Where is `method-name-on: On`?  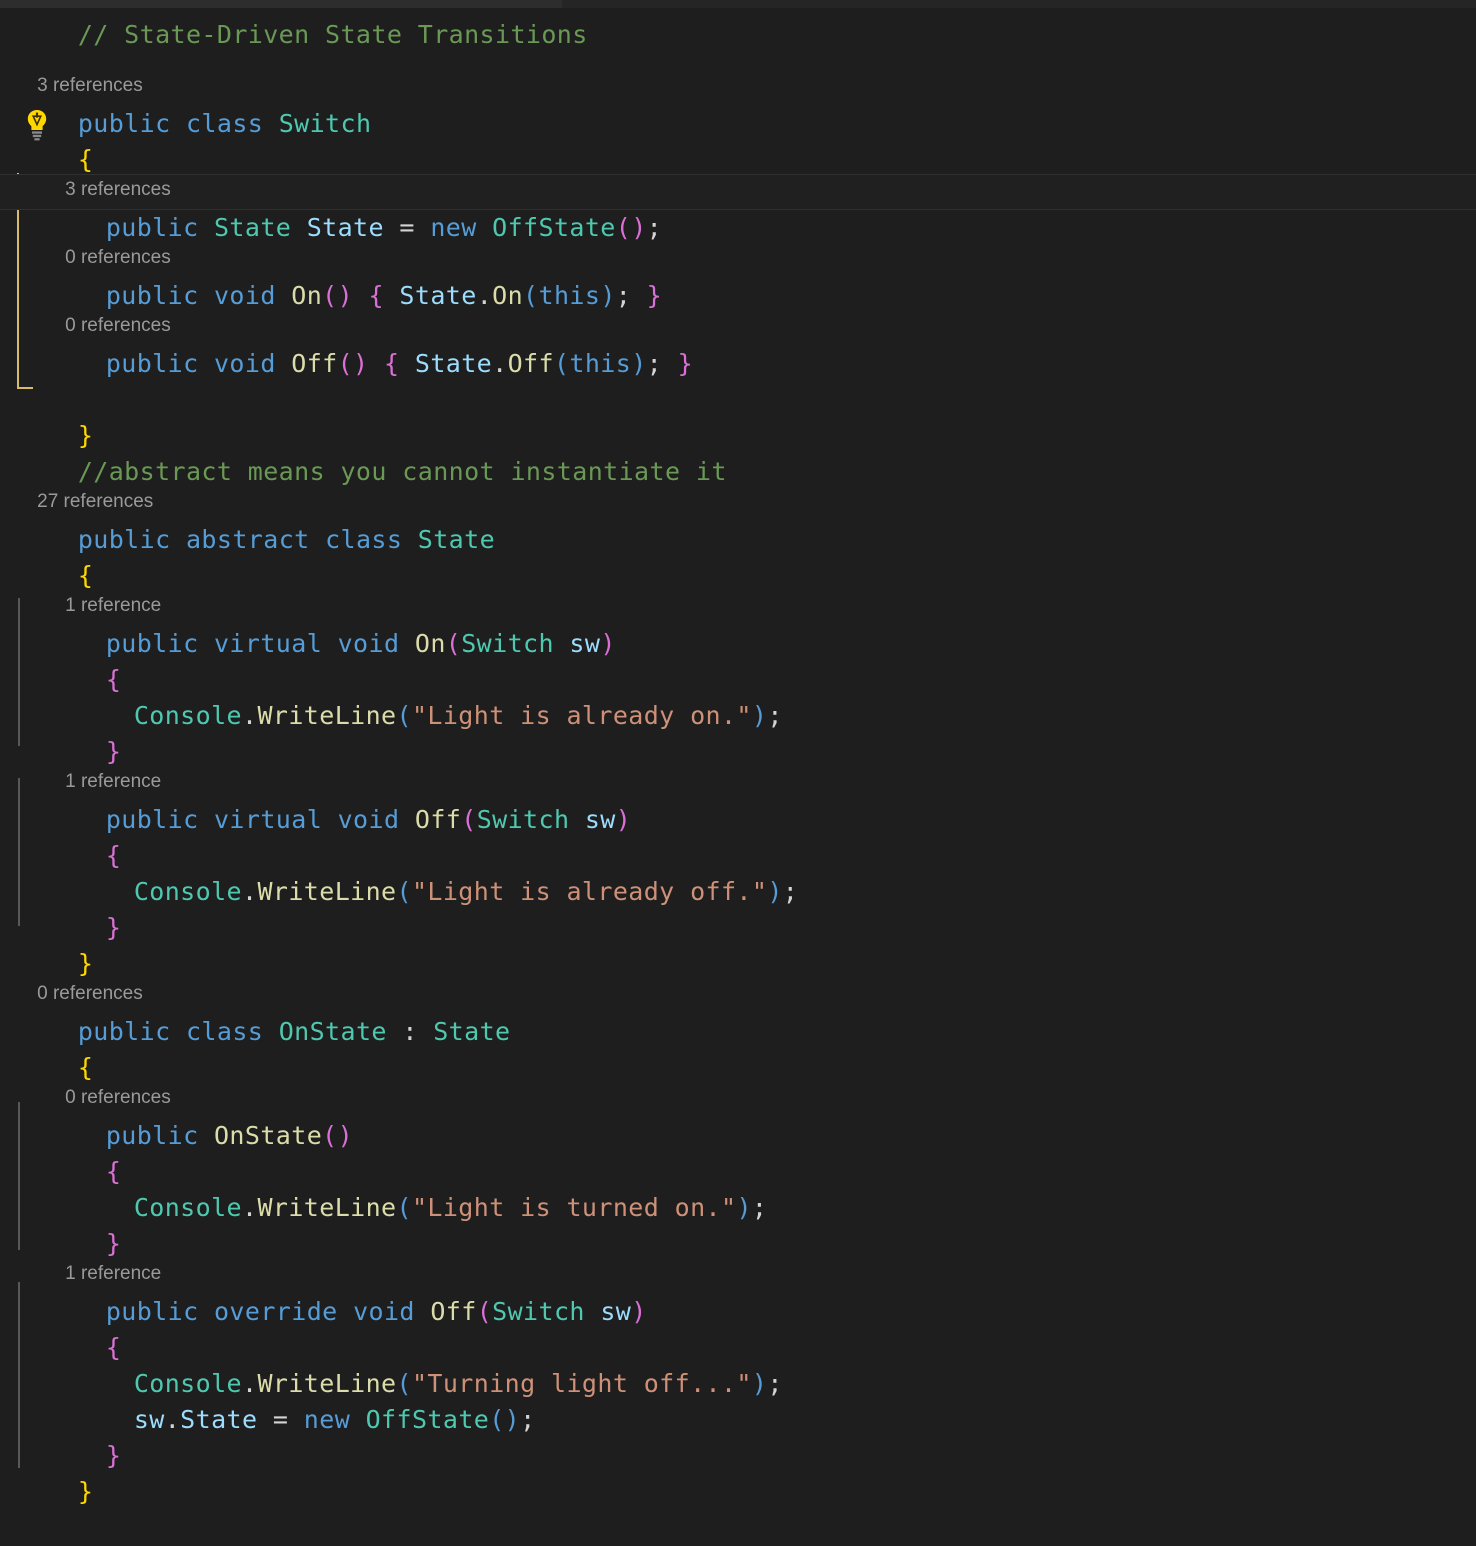 method-name-on: On is located at coordinates (307, 295).